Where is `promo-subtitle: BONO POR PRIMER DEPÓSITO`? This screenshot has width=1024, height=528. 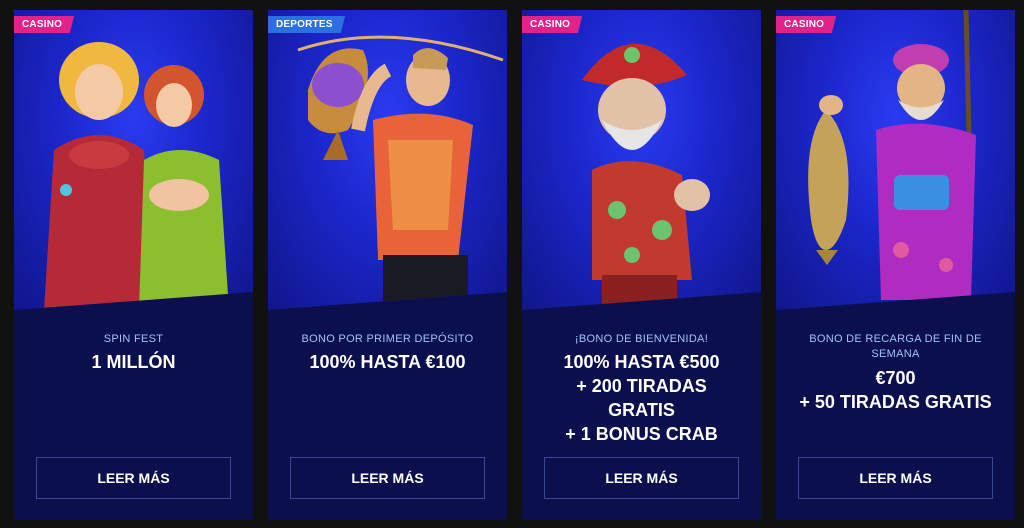 promo-subtitle: BONO POR PRIMER DEPÓSITO is located at coordinates (387, 339).